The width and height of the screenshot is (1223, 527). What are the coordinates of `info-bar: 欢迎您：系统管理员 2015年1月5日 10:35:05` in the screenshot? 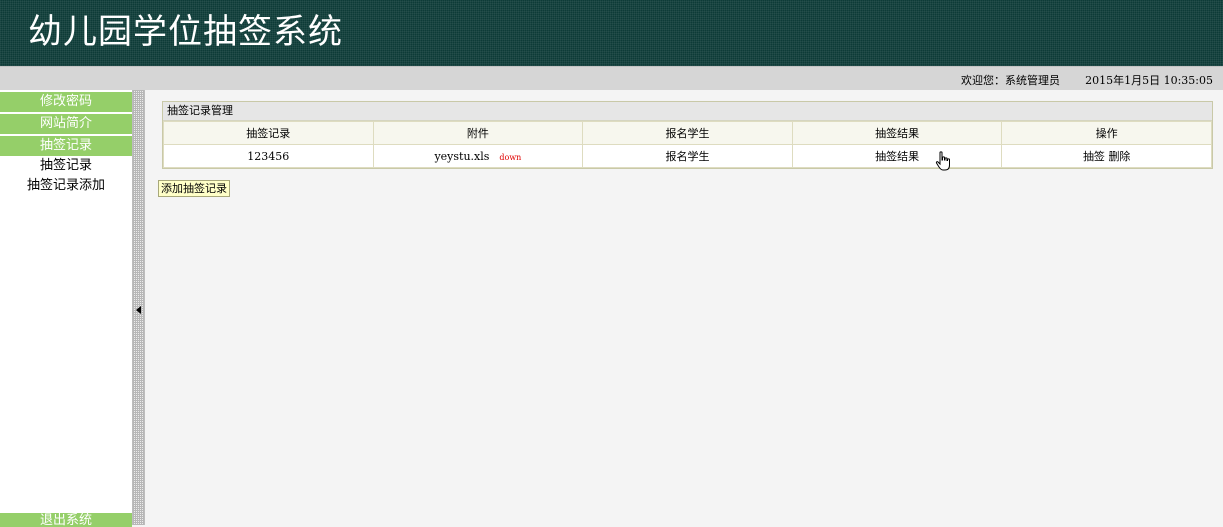 It's located at (611, 78).